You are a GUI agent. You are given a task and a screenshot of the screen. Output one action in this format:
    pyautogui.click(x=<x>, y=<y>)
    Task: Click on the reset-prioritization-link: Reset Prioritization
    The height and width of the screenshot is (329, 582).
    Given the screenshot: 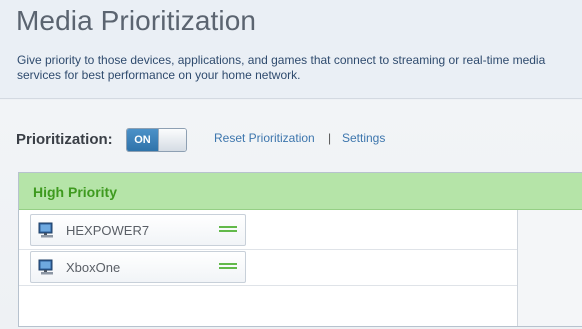 What is the action you would take?
    pyautogui.click(x=264, y=138)
    